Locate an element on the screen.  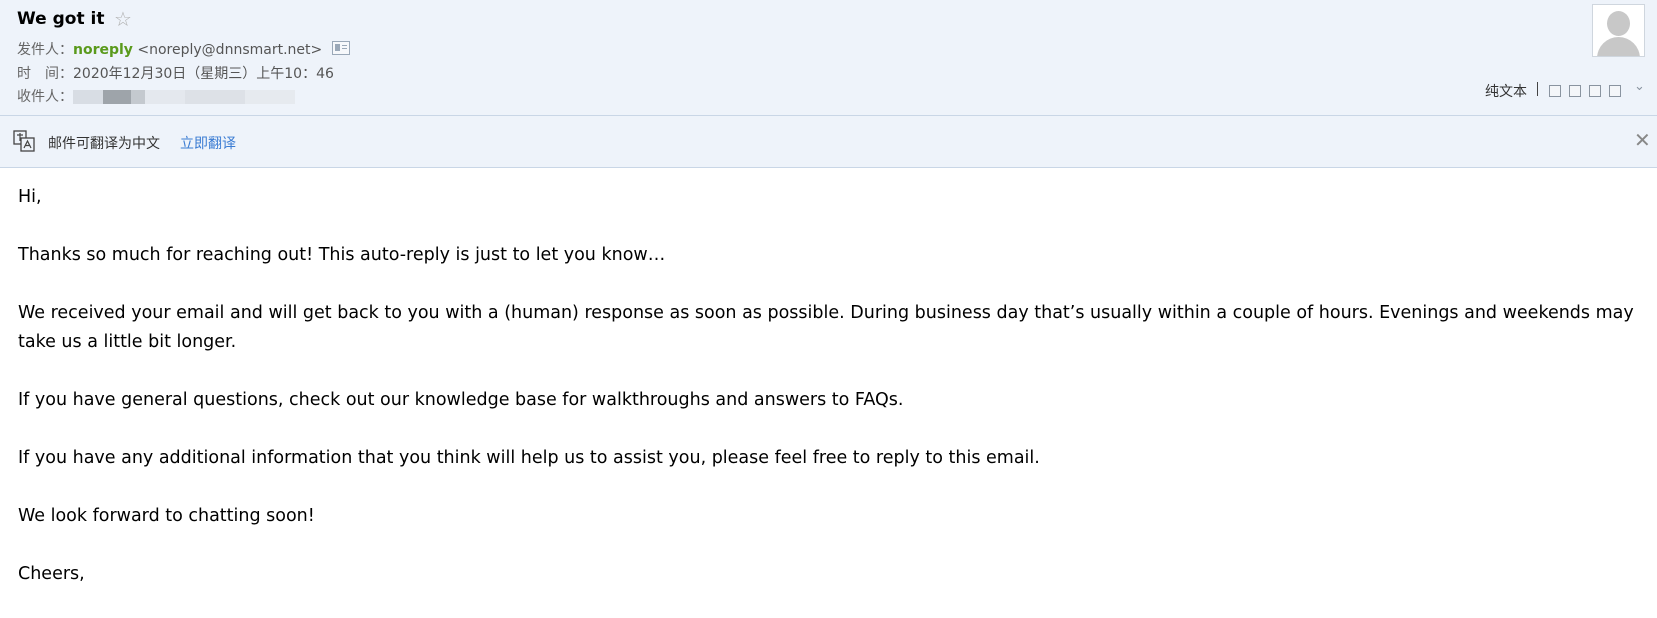
download-icon is located at coordinates (1595, 91).